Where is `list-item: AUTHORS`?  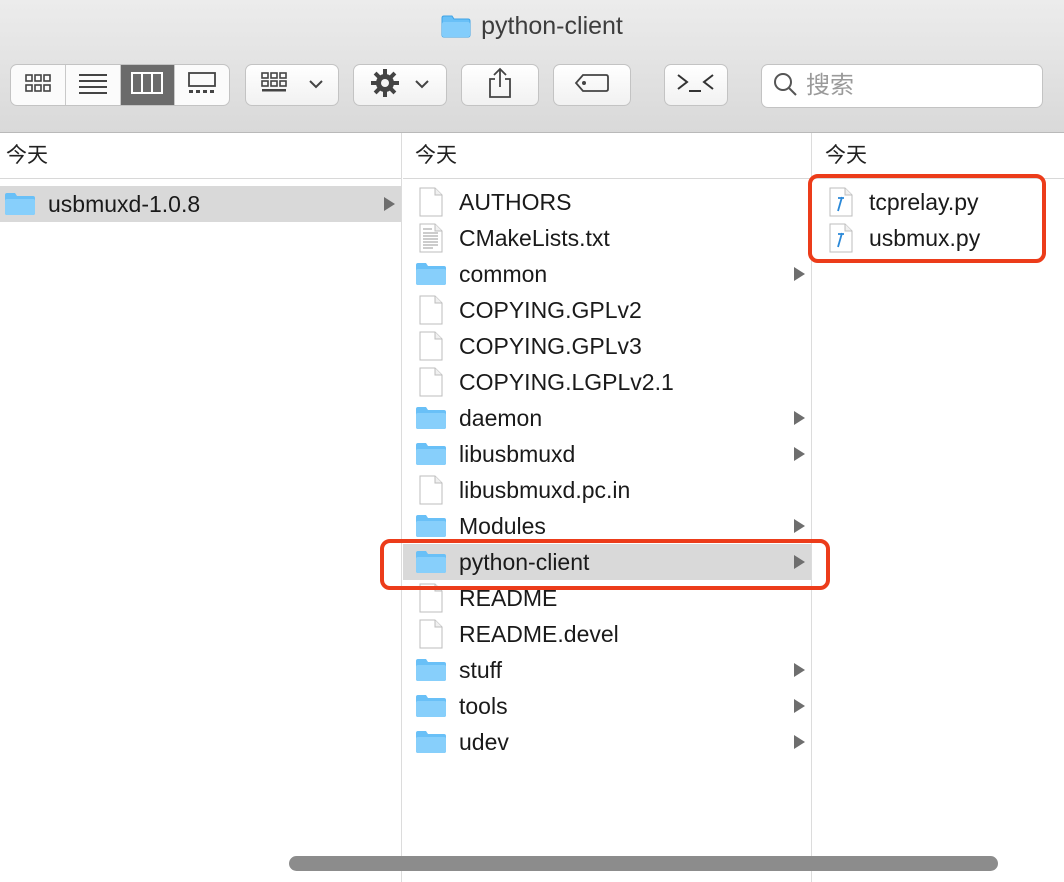 list-item: AUTHORS is located at coordinates (607, 202).